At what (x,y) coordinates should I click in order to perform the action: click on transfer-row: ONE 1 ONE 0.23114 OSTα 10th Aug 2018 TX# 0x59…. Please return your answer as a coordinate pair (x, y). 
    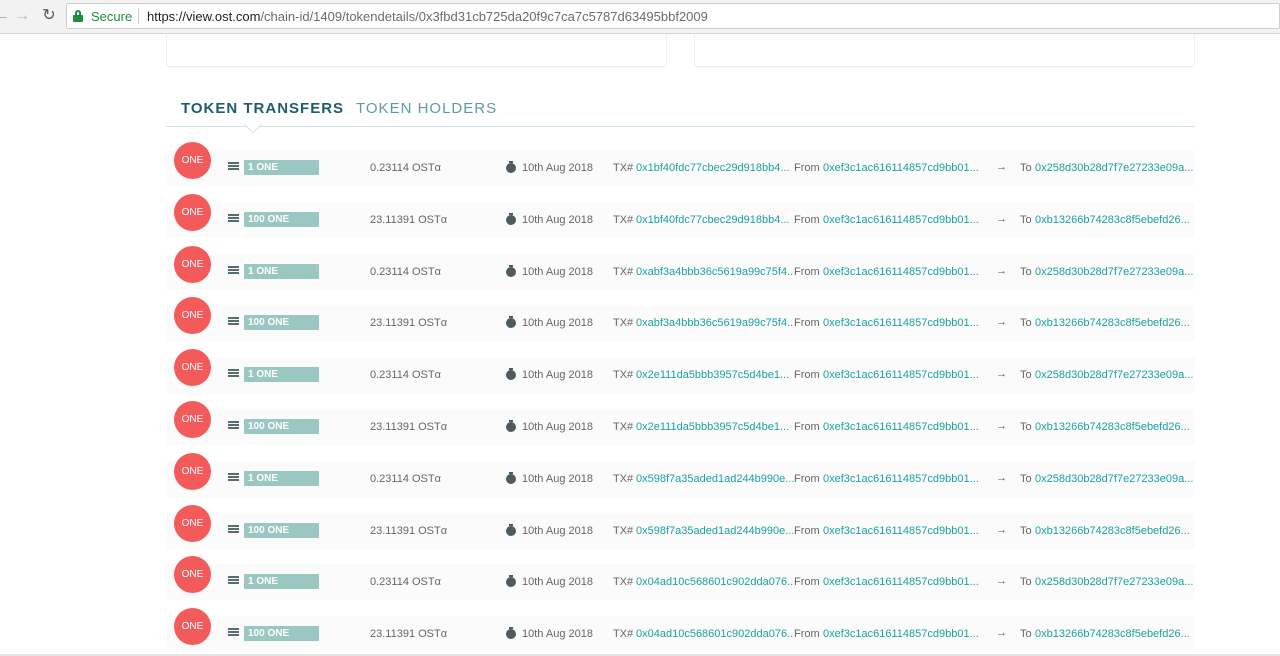
    Looking at the image, I should click on (680, 475).